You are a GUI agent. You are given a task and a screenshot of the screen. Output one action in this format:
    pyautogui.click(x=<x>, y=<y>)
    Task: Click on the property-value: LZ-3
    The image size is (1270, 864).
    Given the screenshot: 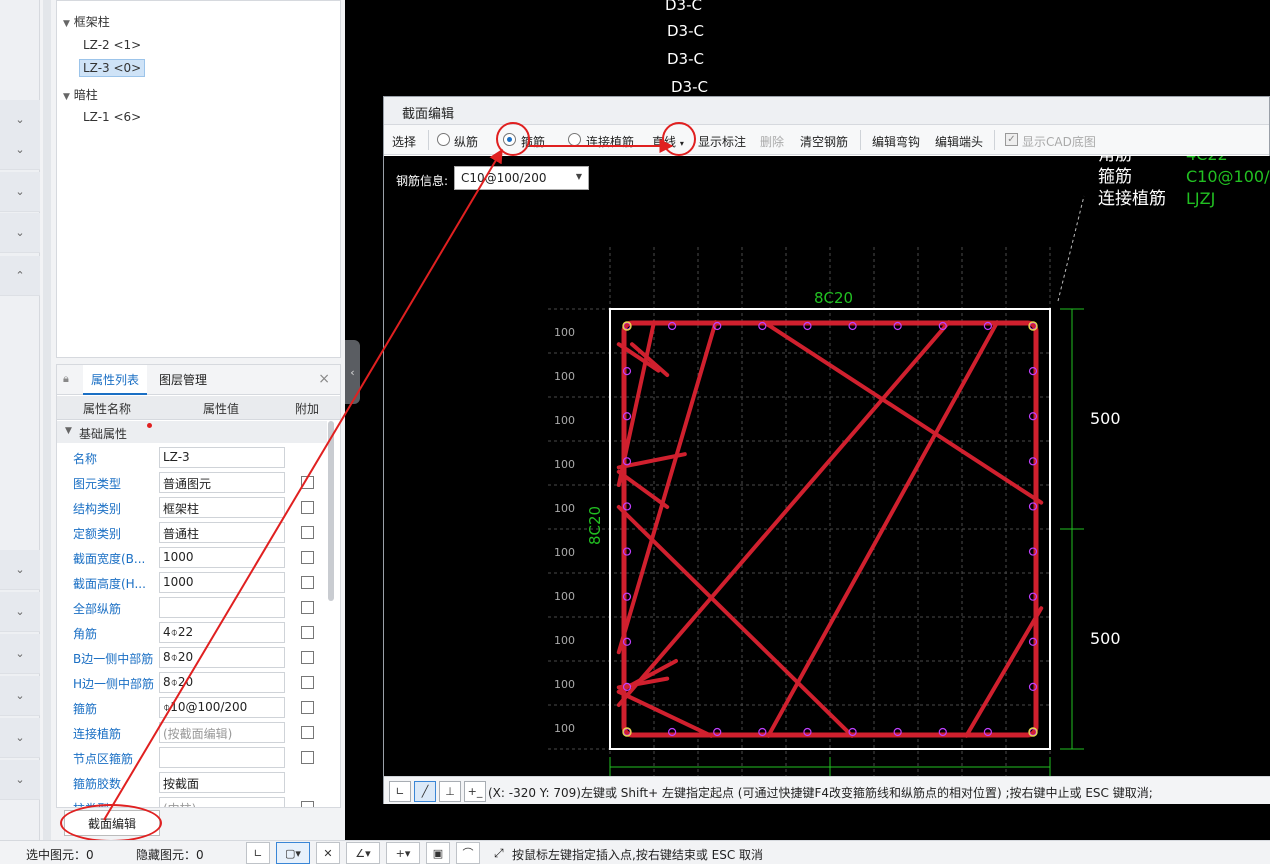 What is the action you would take?
    pyautogui.click(x=222, y=457)
    